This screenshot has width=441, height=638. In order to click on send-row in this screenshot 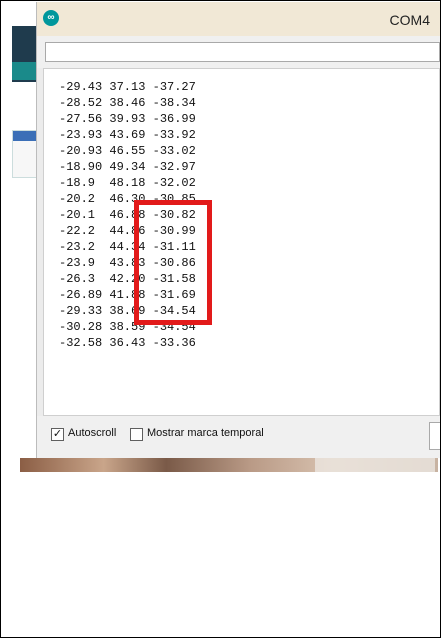, I will do `click(238, 52)`.